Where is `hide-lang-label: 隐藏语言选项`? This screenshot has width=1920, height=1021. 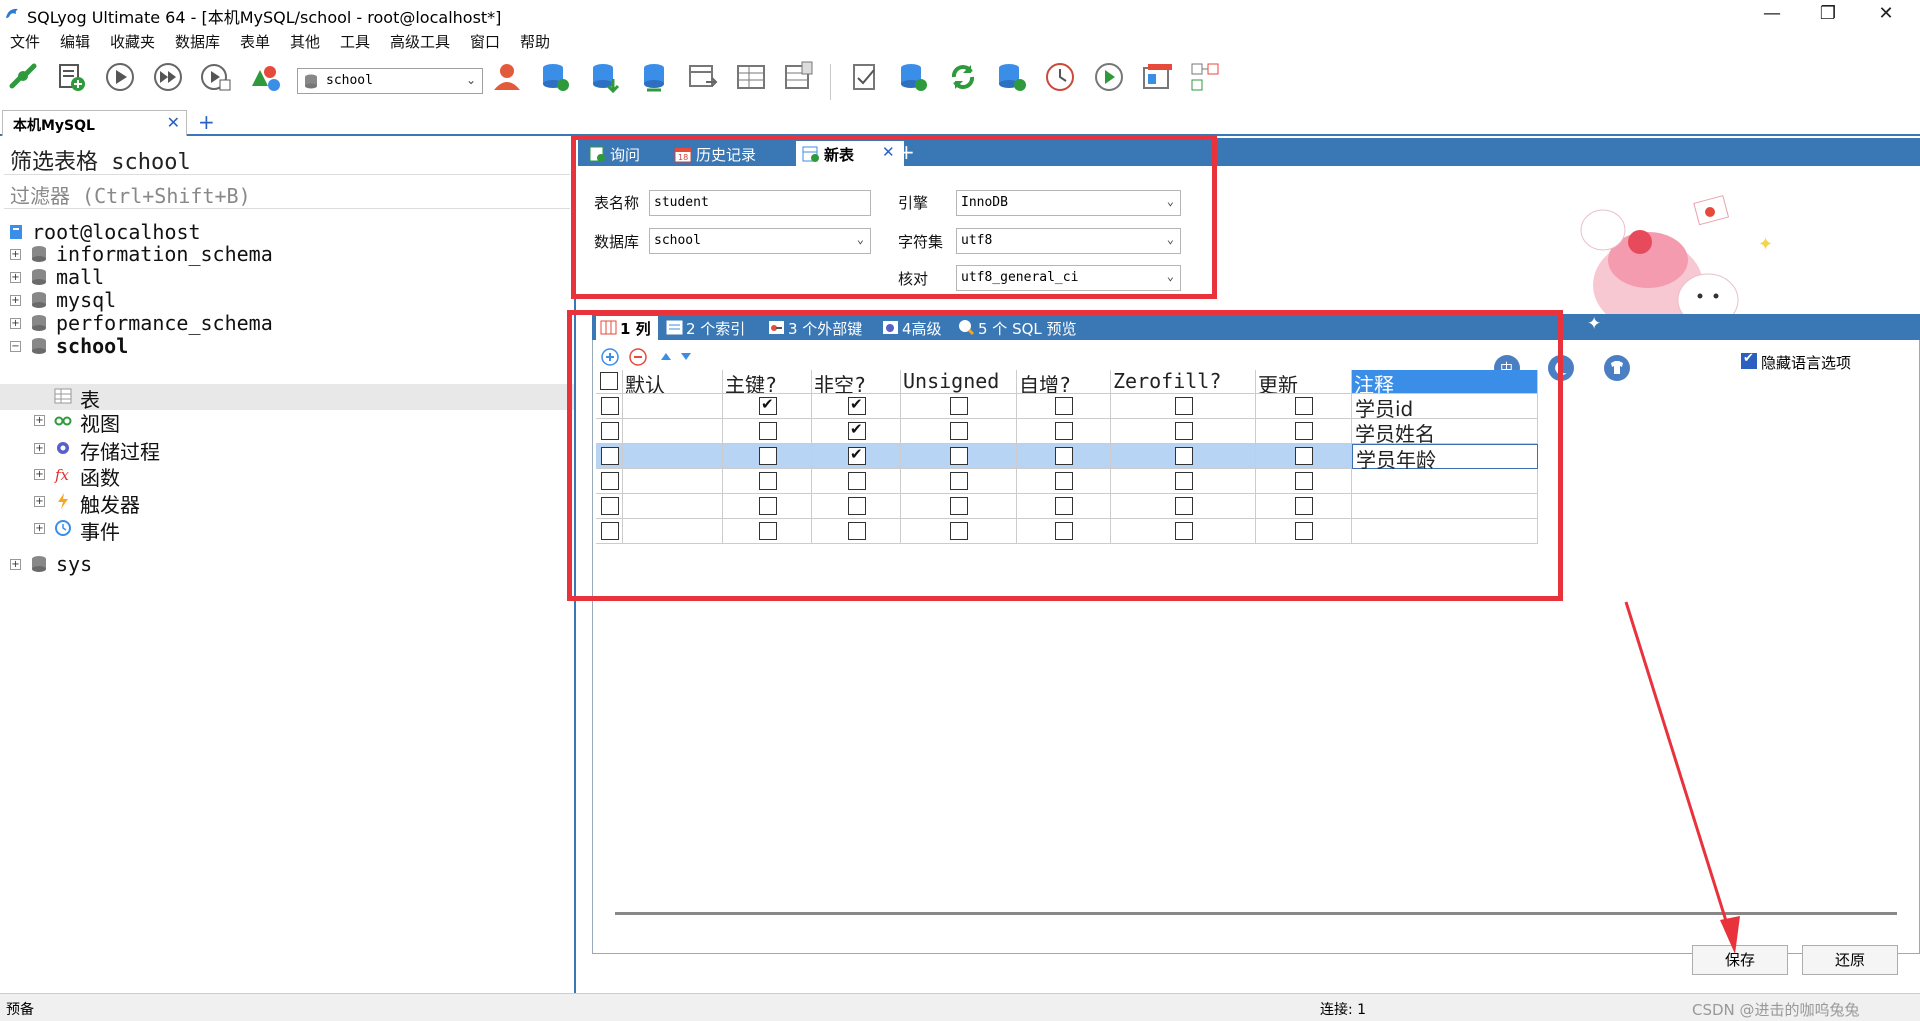 hide-lang-label: 隐藏语言选项 is located at coordinates (1806, 363).